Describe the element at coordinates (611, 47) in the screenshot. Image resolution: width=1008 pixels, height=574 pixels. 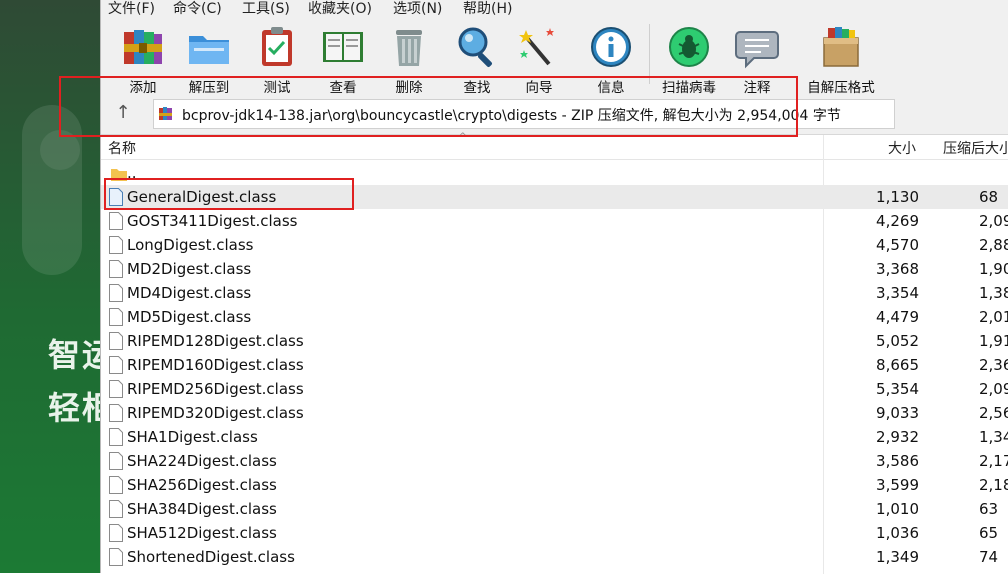
I see `info-icon` at that location.